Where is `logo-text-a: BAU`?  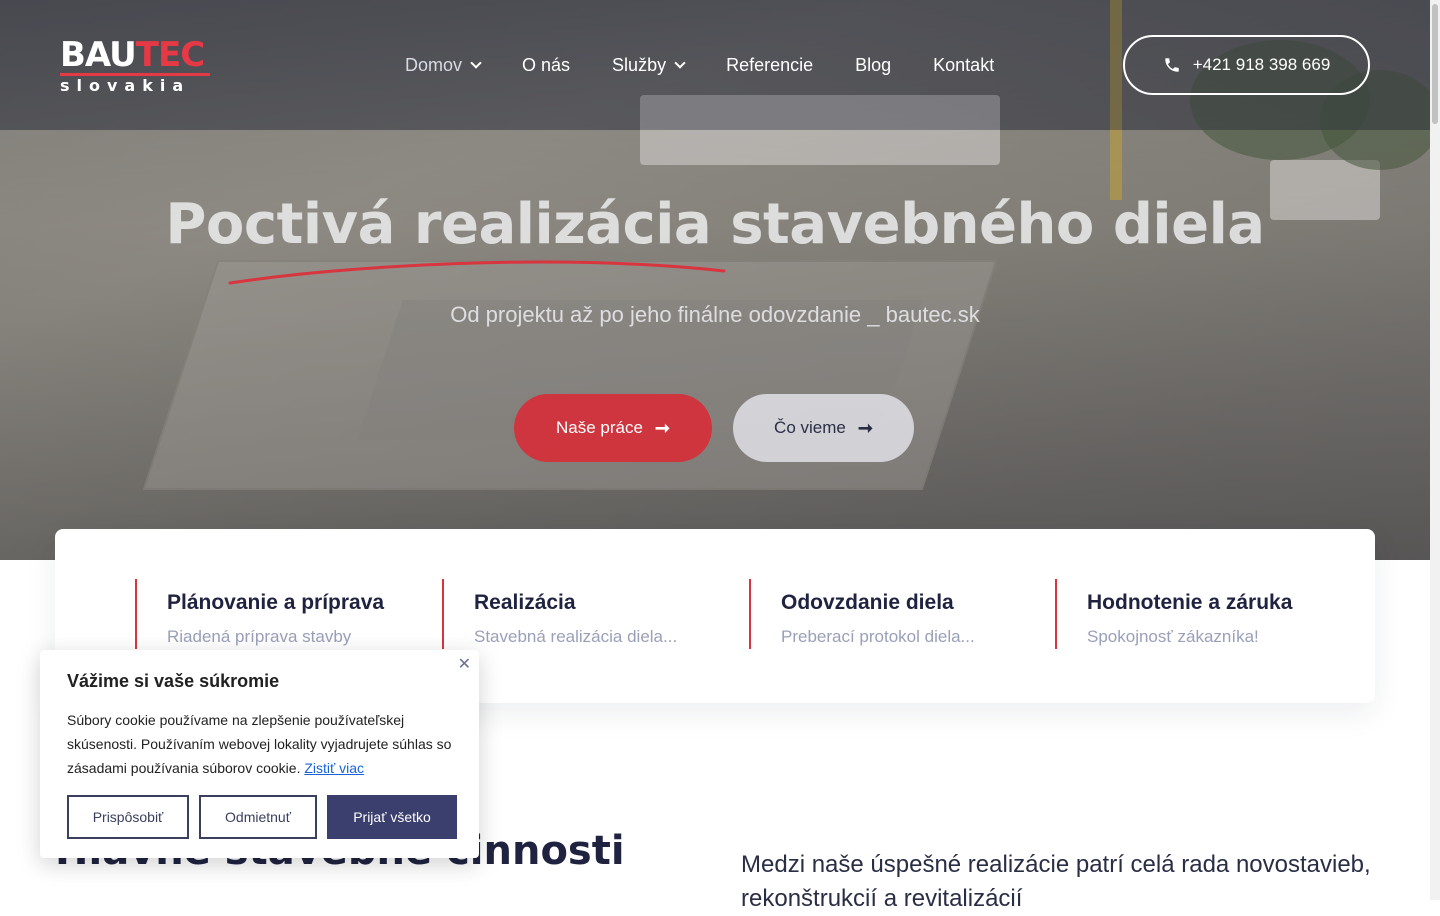 logo-text-a: BAU is located at coordinates (98, 55).